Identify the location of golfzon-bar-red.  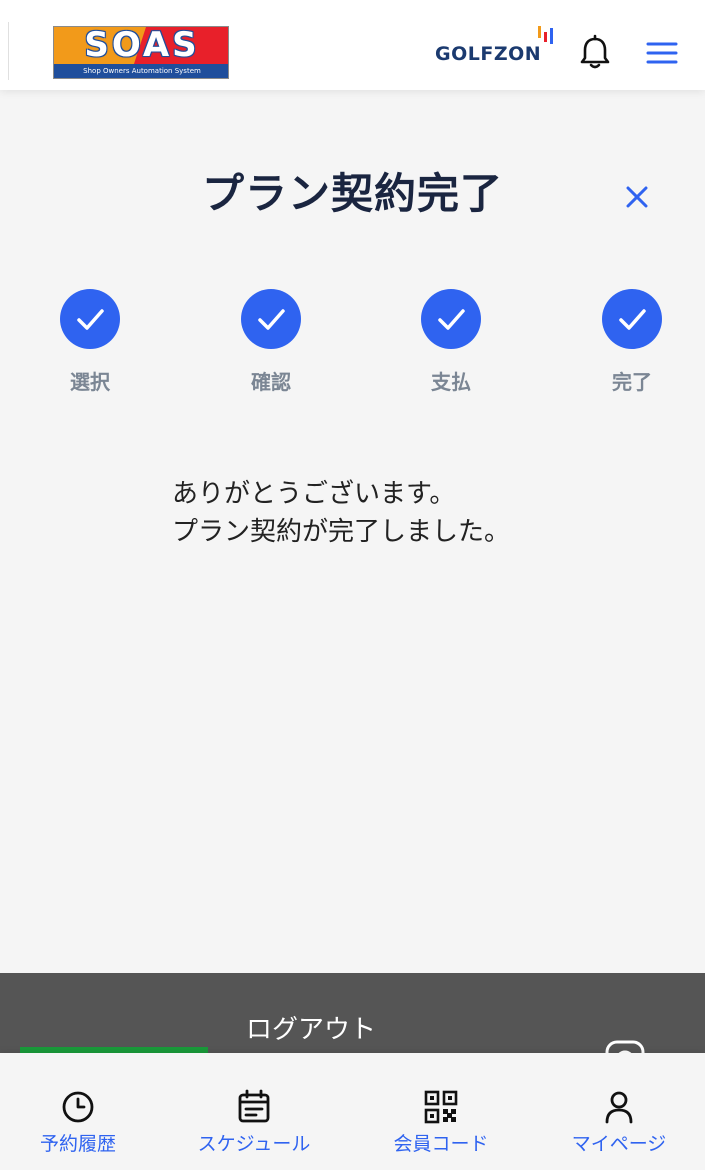
(545, 37).